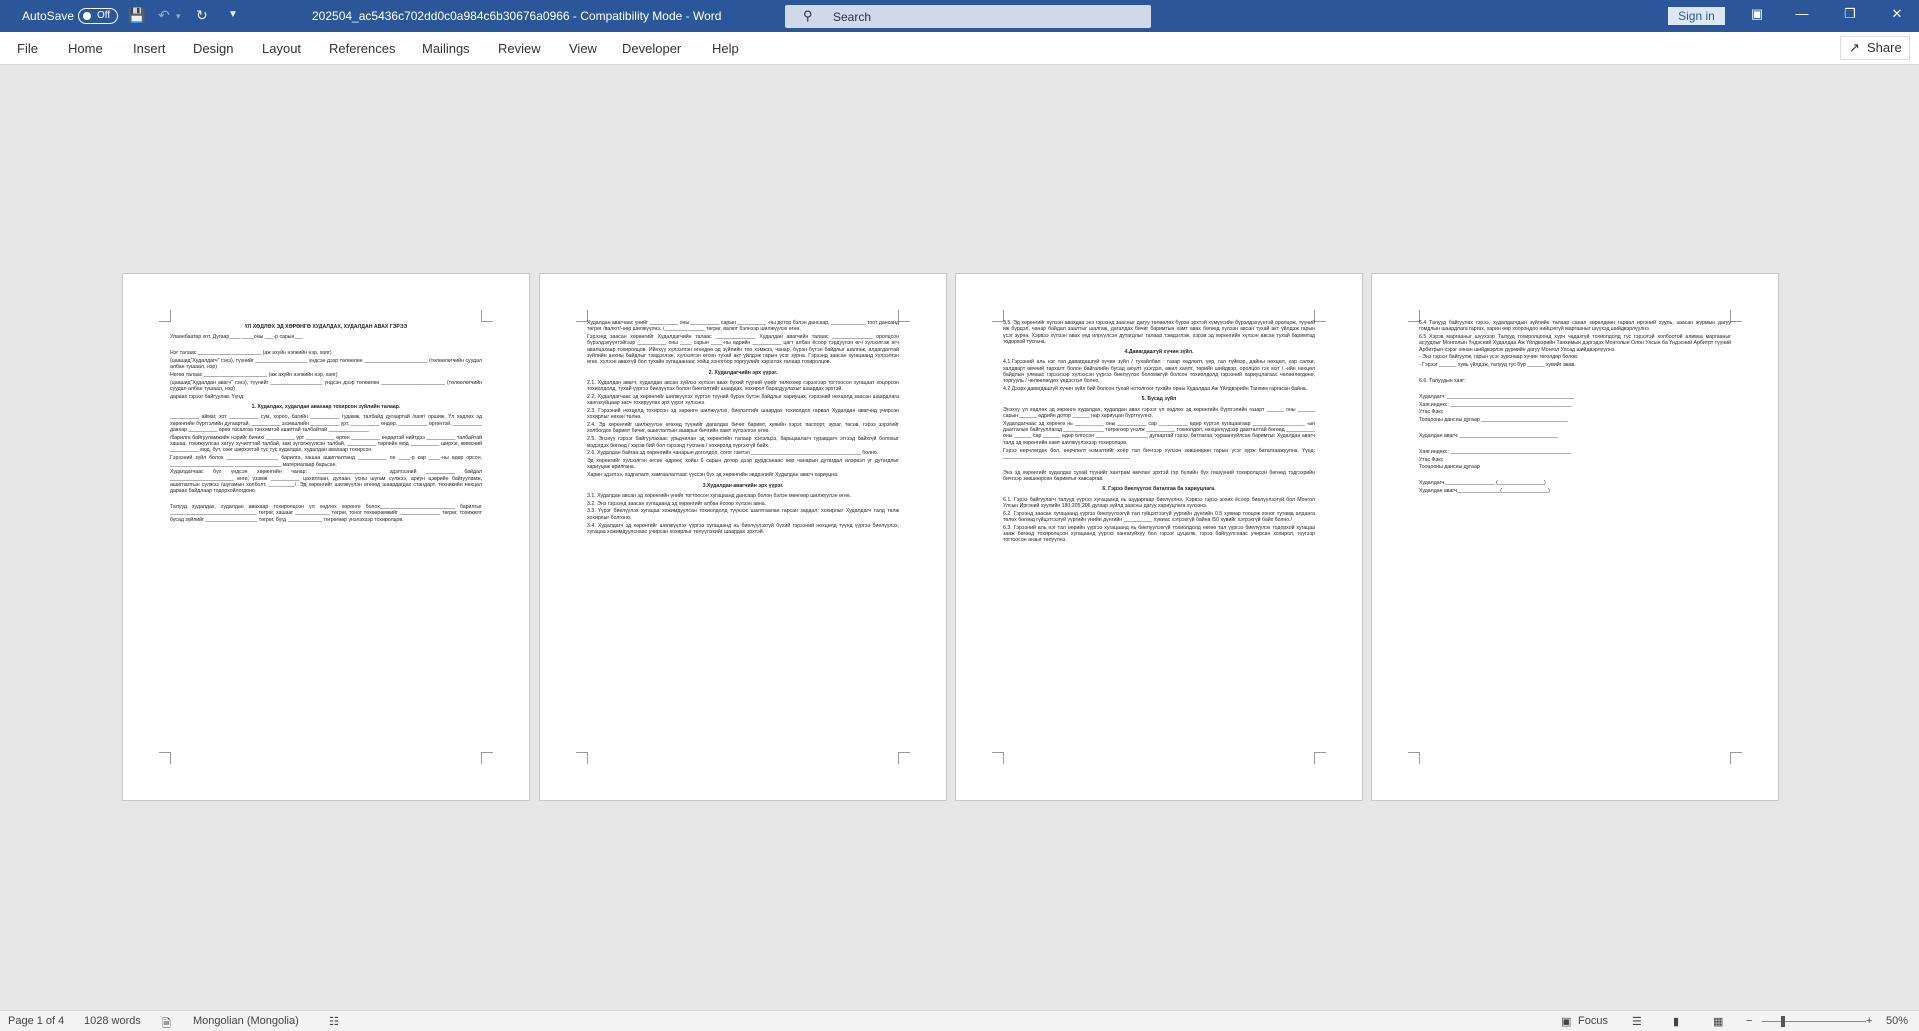 The width and height of the screenshot is (1919, 1031). Describe the element at coordinates (136, 15) in the screenshot. I see `save-icon: 💾` at that location.